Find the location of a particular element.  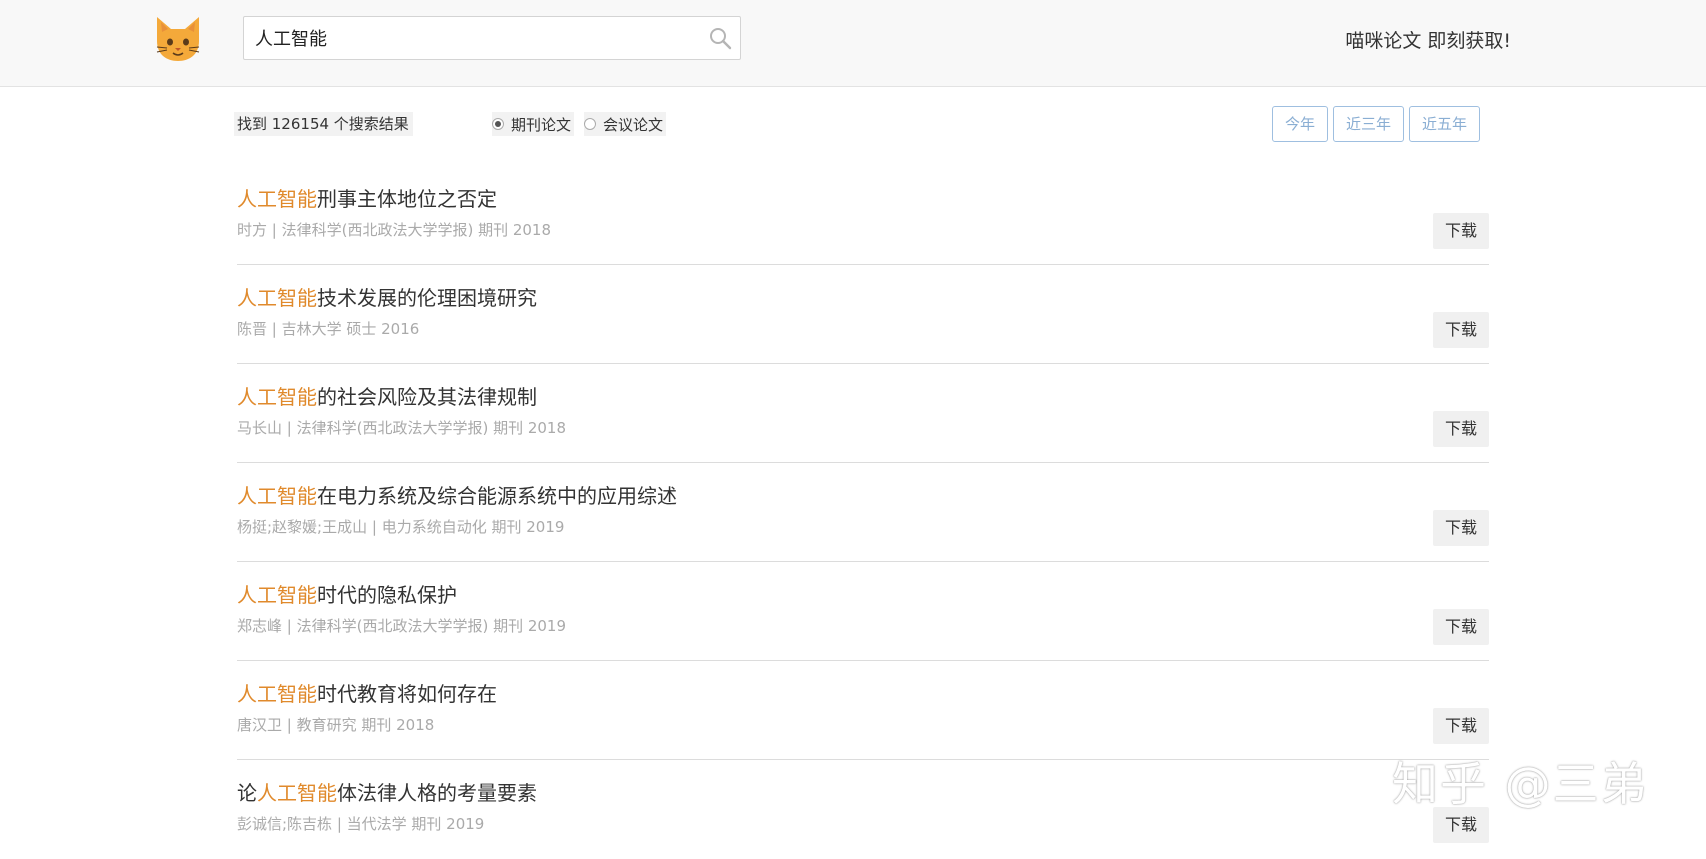

last-three-years-button: 近三年 is located at coordinates (1369, 124).